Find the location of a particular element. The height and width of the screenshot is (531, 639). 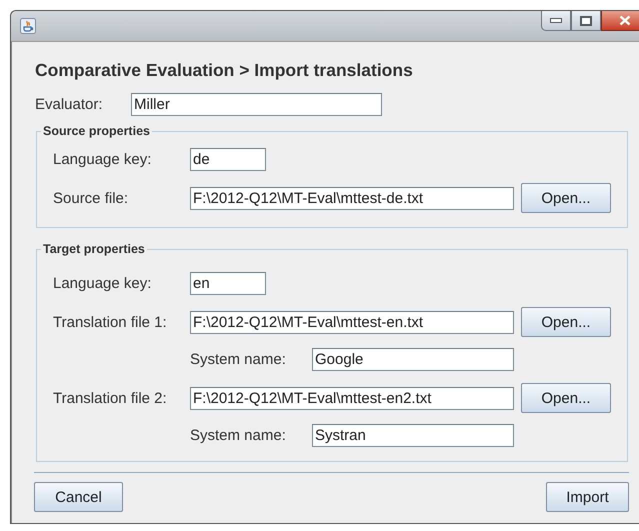

group-title: Source properties is located at coordinates (96, 131).